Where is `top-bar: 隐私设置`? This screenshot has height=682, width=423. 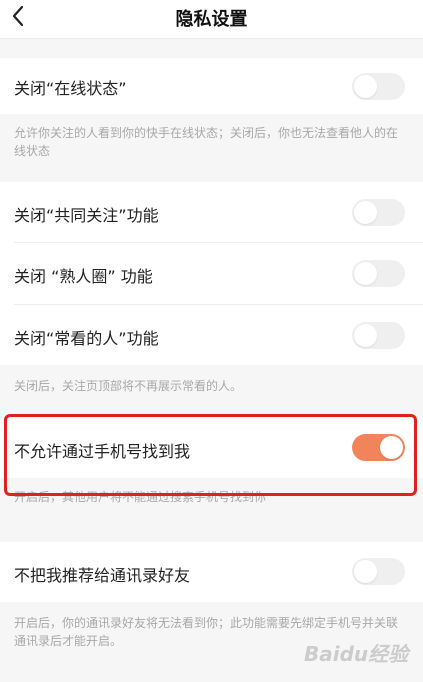
top-bar: 隐私设置 is located at coordinates (211, 19).